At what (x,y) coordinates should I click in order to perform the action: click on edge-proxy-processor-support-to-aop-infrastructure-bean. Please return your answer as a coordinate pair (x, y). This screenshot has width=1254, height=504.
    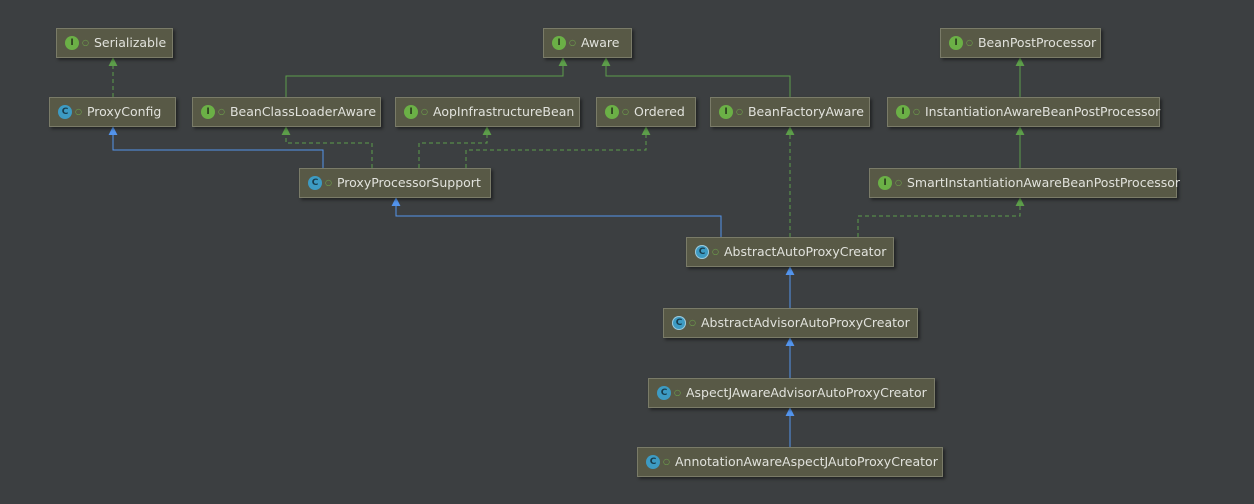
    Looking at the image, I should click on (455, 147).